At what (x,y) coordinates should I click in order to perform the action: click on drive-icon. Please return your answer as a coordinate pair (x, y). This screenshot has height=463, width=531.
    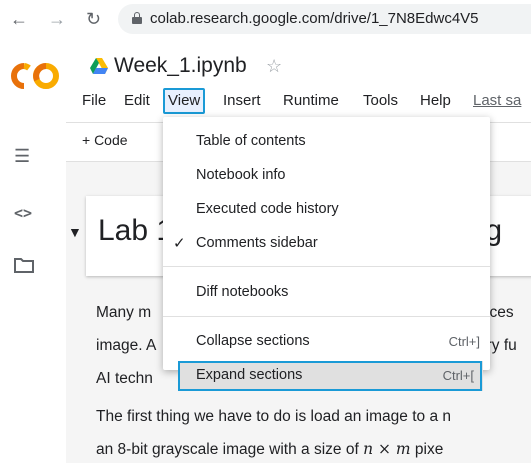
    Looking at the image, I should click on (99, 66).